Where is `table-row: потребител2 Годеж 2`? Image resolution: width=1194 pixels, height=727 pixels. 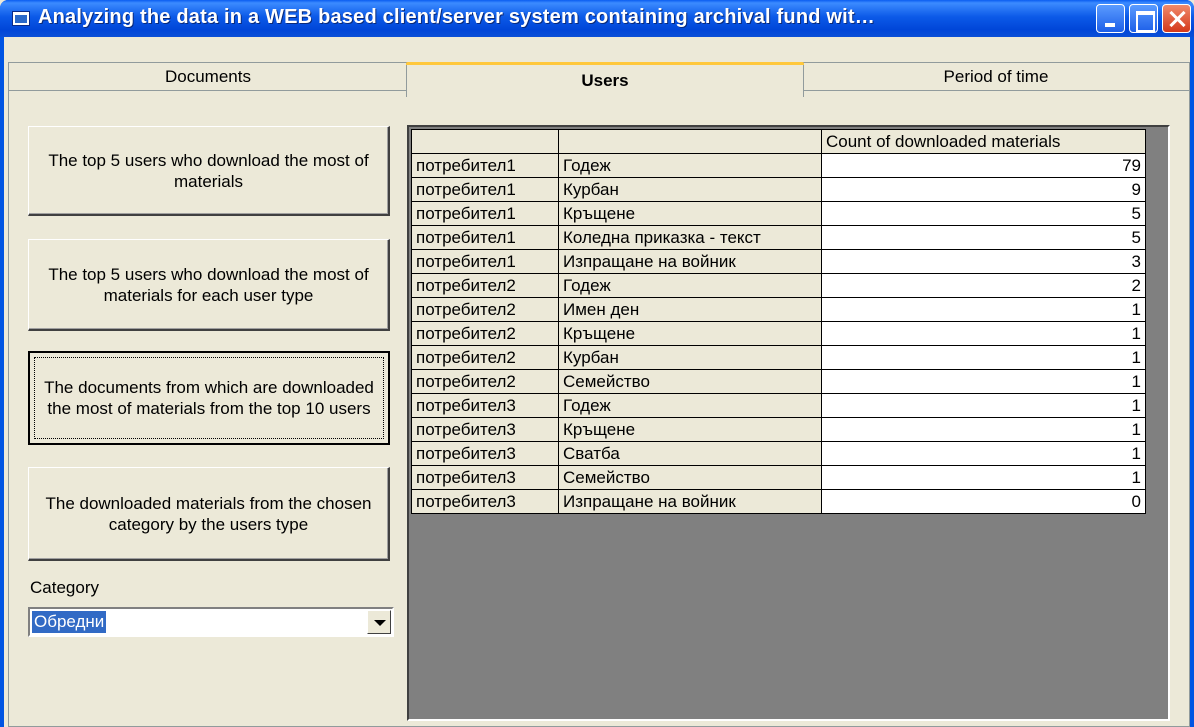 table-row: потребител2 Годеж 2 is located at coordinates (778, 285).